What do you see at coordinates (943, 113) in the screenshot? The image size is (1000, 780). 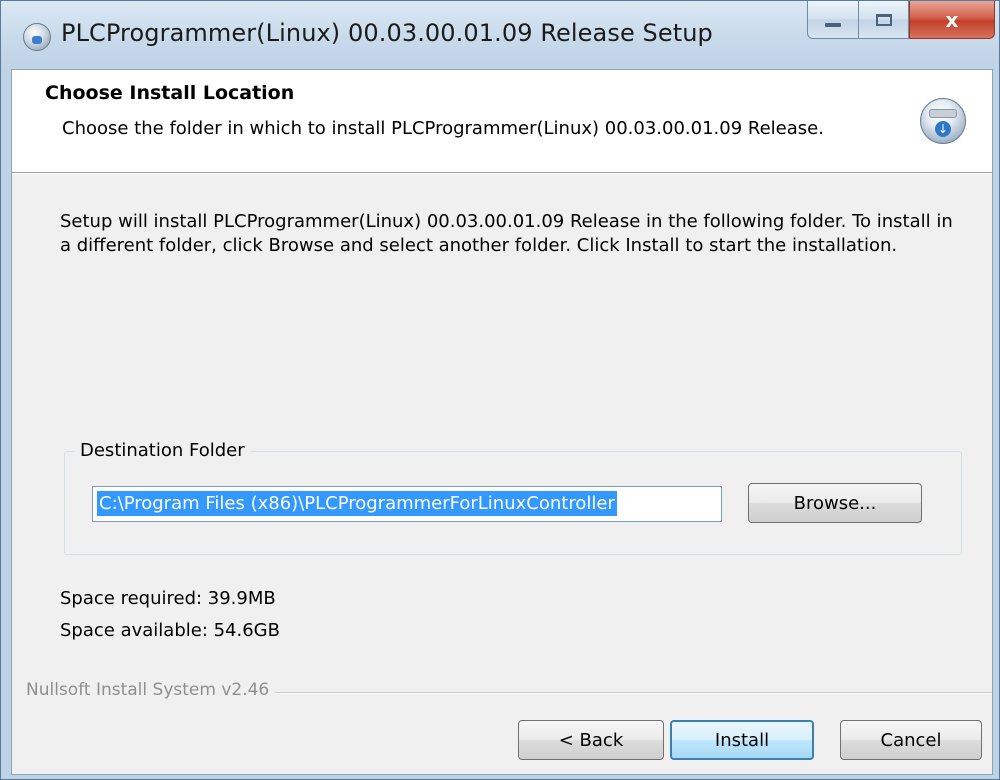 I see `disc-label-band` at bounding box center [943, 113].